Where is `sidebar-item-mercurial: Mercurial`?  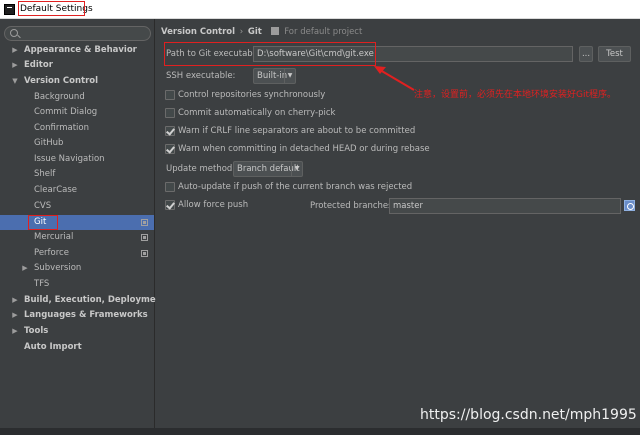 sidebar-item-mercurial: Mercurial is located at coordinates (77, 237).